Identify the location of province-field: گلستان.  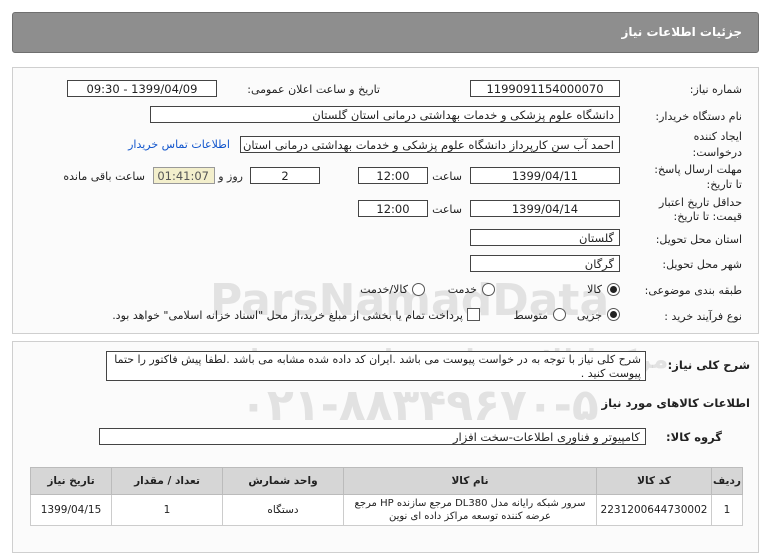
(545, 237).